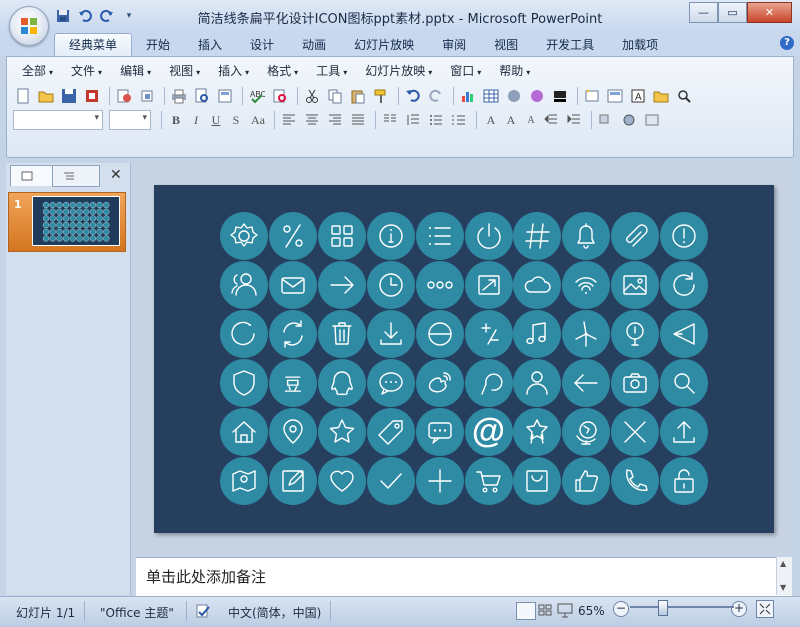 Image resolution: width=800 pixels, height=627 pixels. I want to click on smartart-icon, so click(514, 96).